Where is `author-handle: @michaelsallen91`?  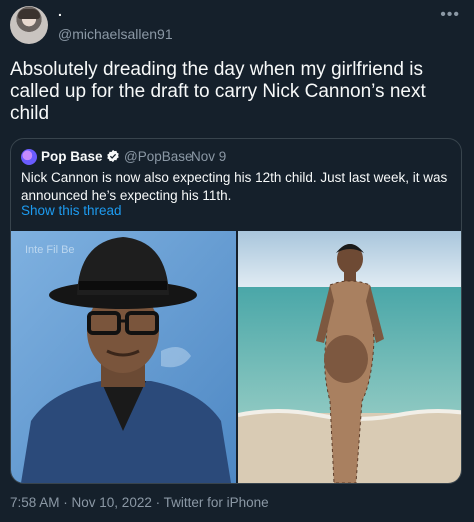 author-handle: @michaelsallen91 is located at coordinates (115, 34).